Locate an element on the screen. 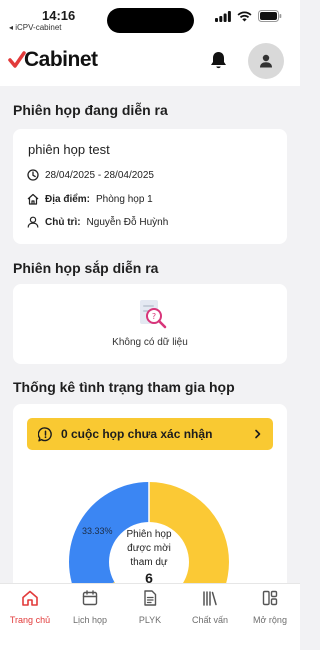  app-logo: Cabinet is located at coordinates (53, 60).